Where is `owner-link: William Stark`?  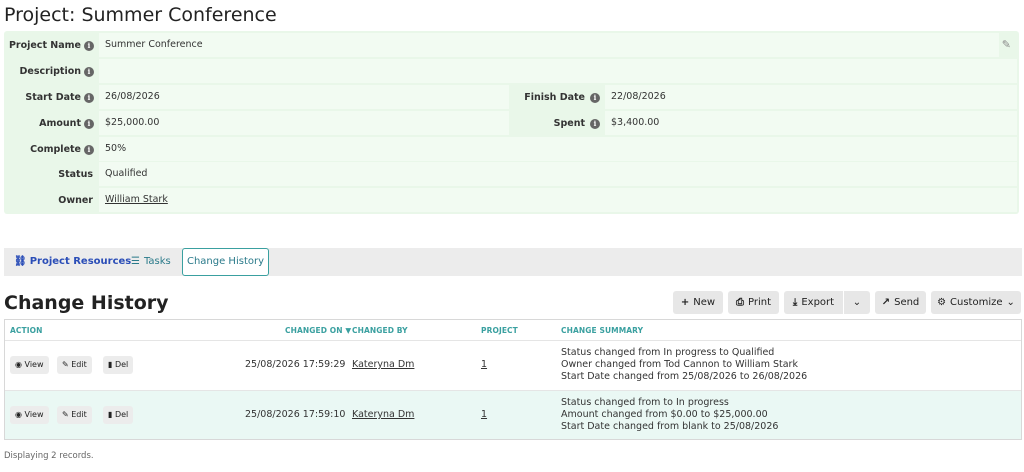
owner-link: William Stark is located at coordinates (136, 199).